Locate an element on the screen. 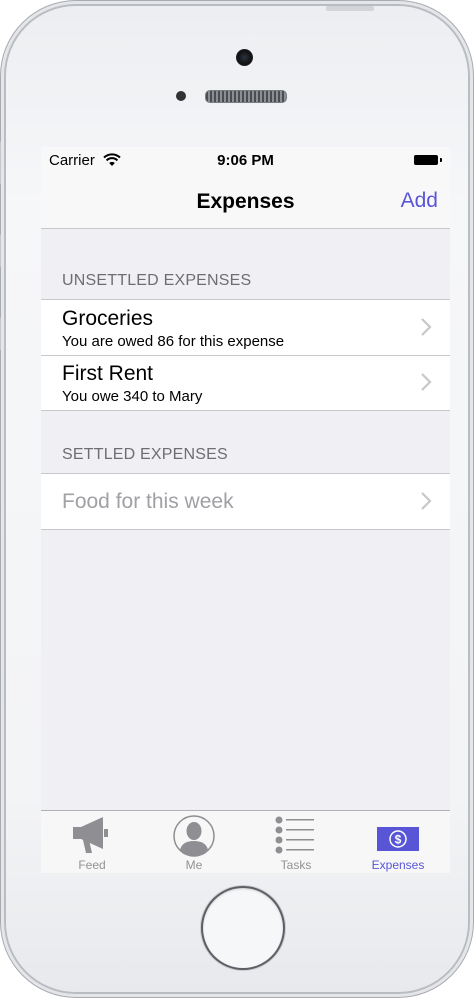 This screenshot has width=476, height=1000. tab-label: Feed is located at coordinates (92, 865).